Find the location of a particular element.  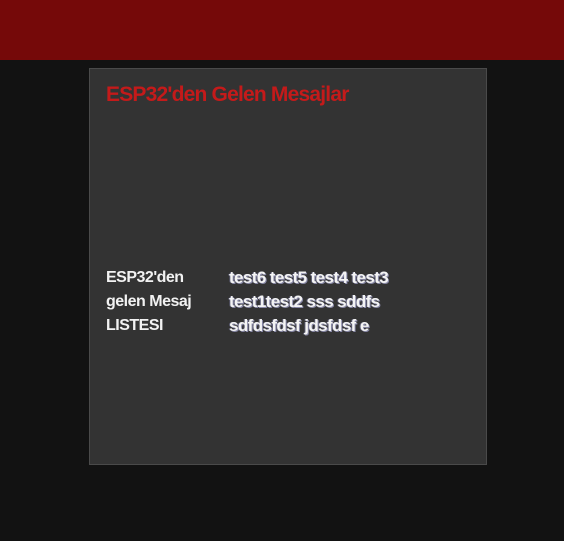

top-header-bar is located at coordinates (282, 30).